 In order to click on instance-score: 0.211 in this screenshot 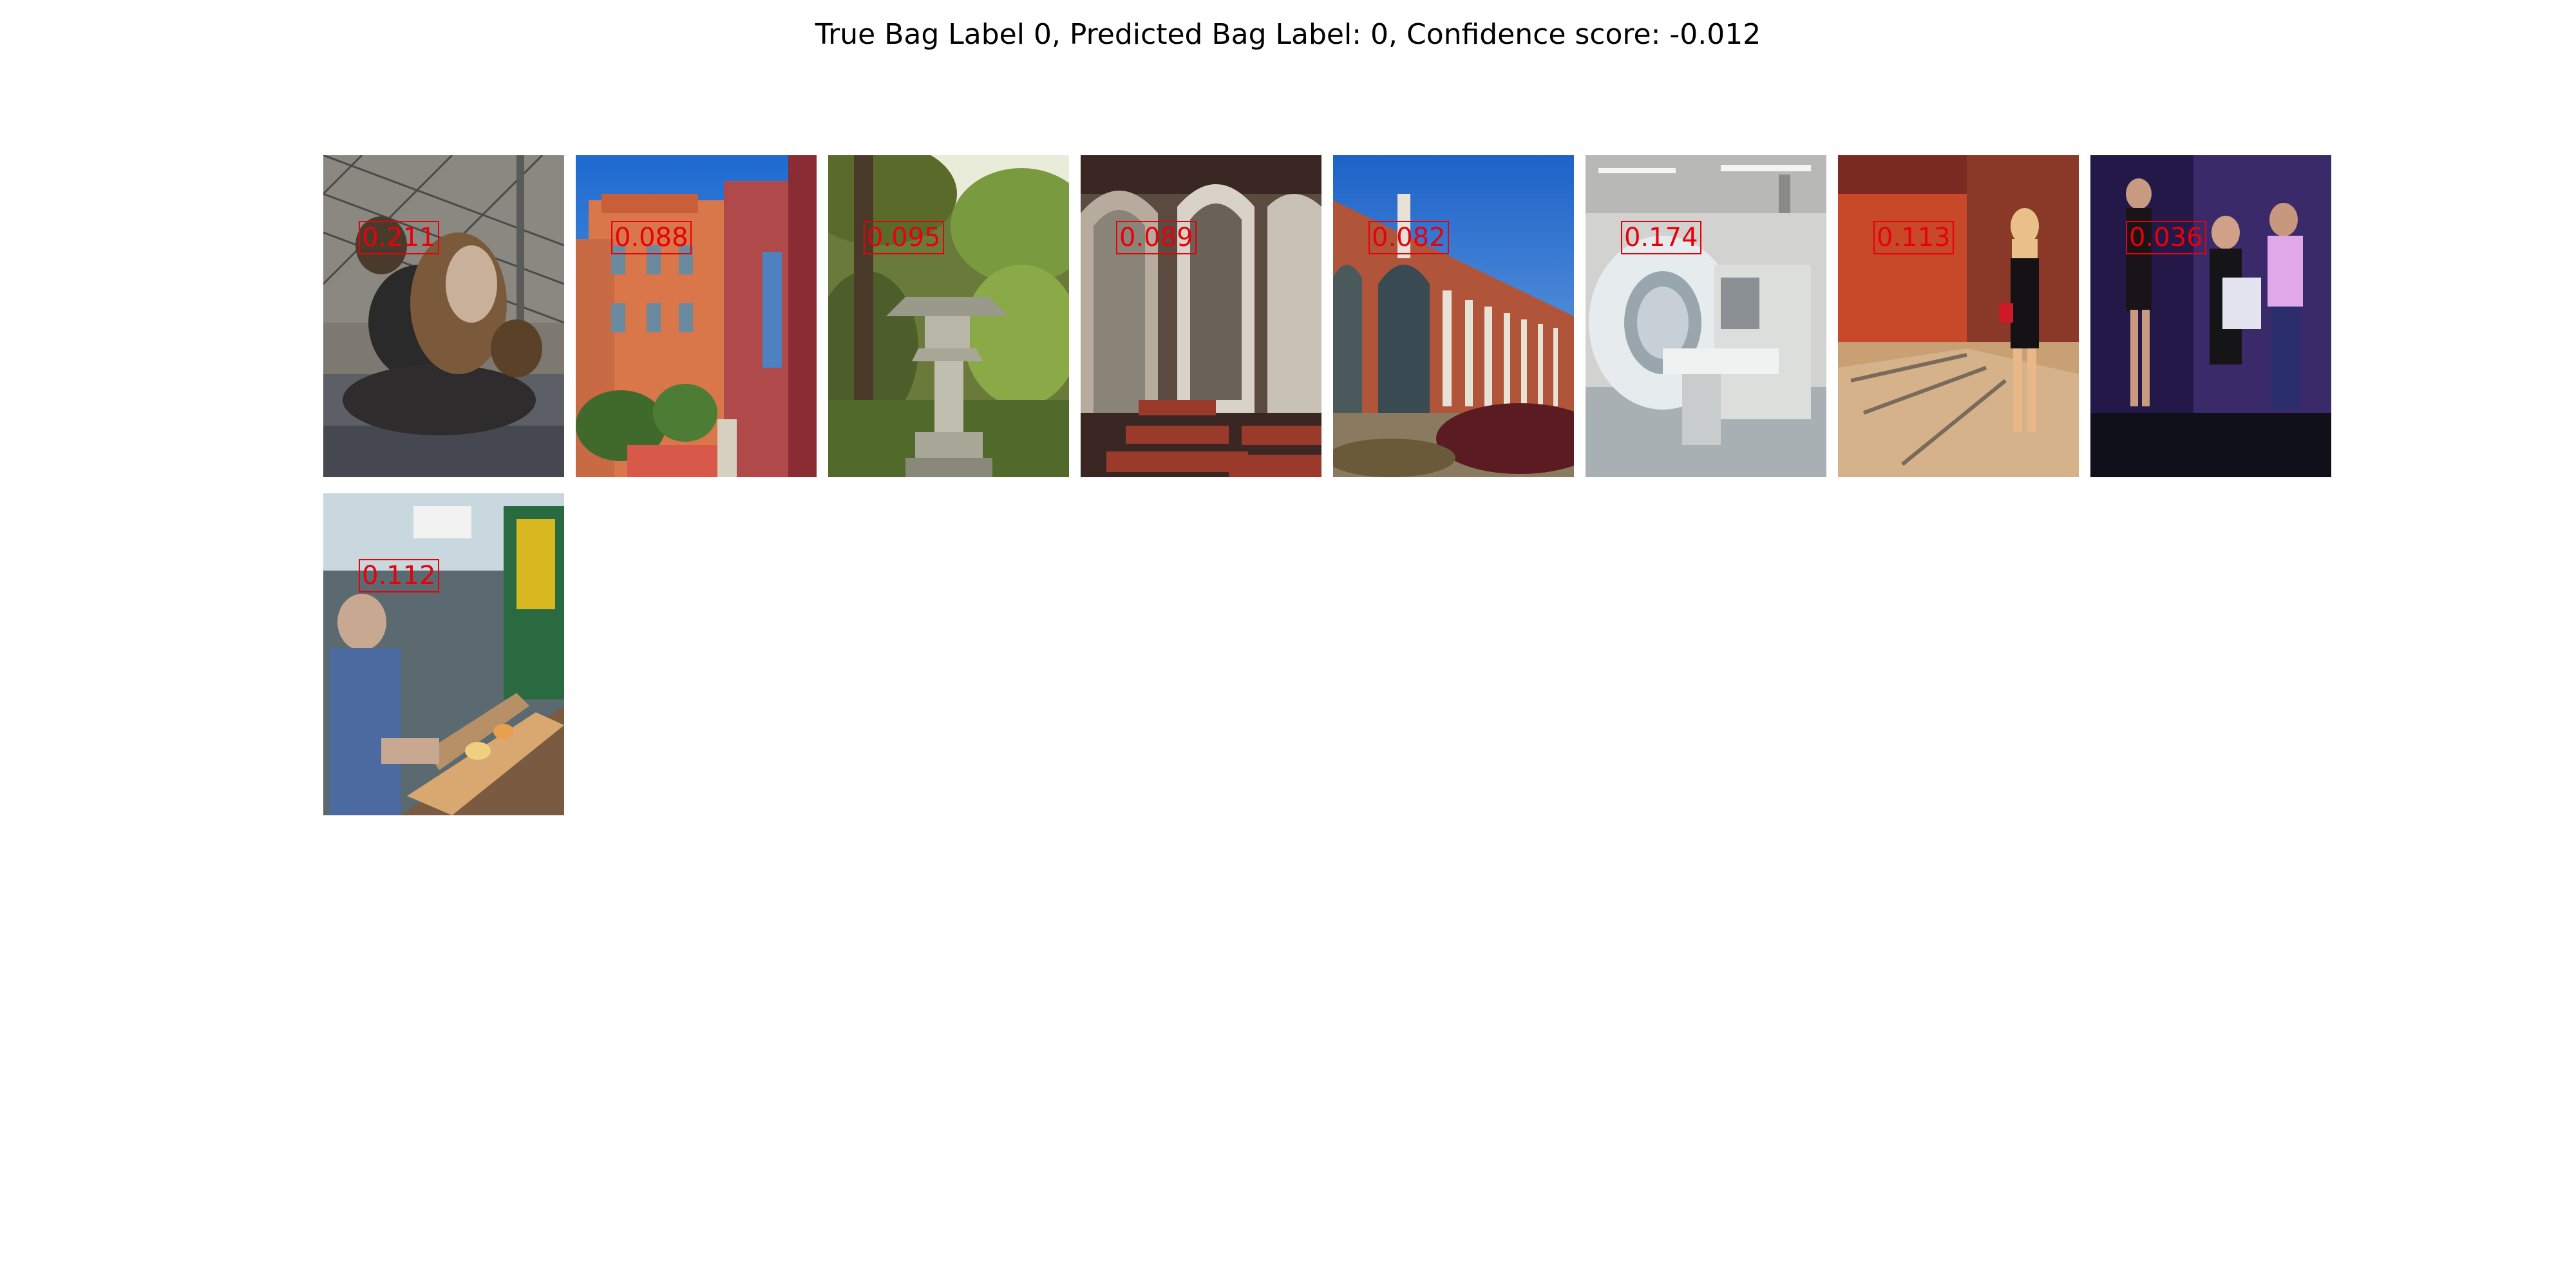, I will do `click(399, 238)`.